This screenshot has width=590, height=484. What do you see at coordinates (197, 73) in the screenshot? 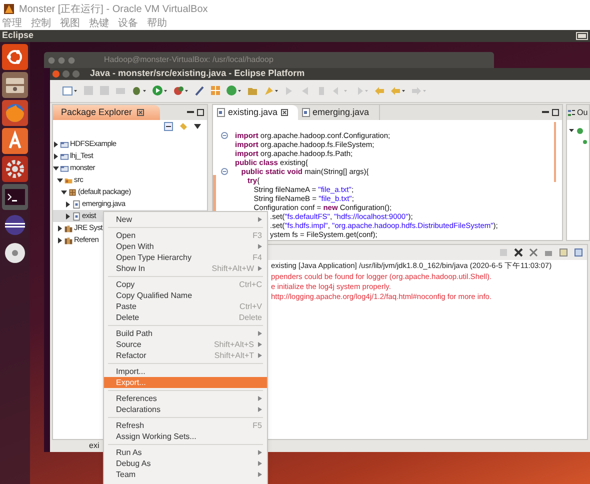
I see `window-title: Java - monster/src/existing.java - Eclipse Platform` at bounding box center [197, 73].